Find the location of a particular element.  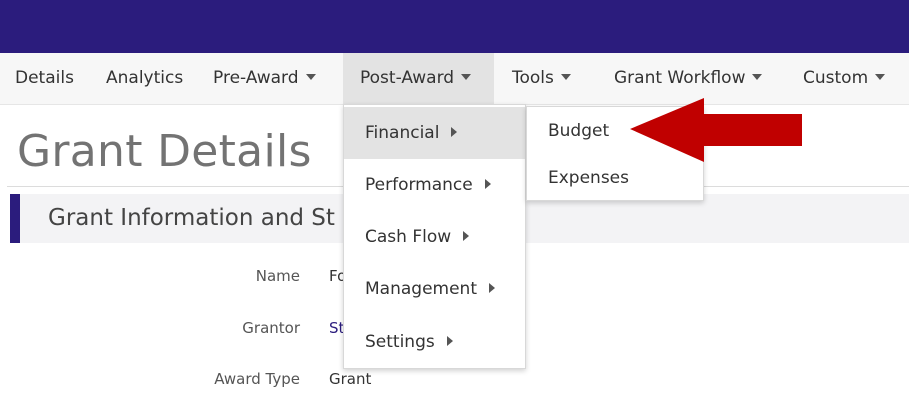

section-accent-bar is located at coordinates (15, 218).